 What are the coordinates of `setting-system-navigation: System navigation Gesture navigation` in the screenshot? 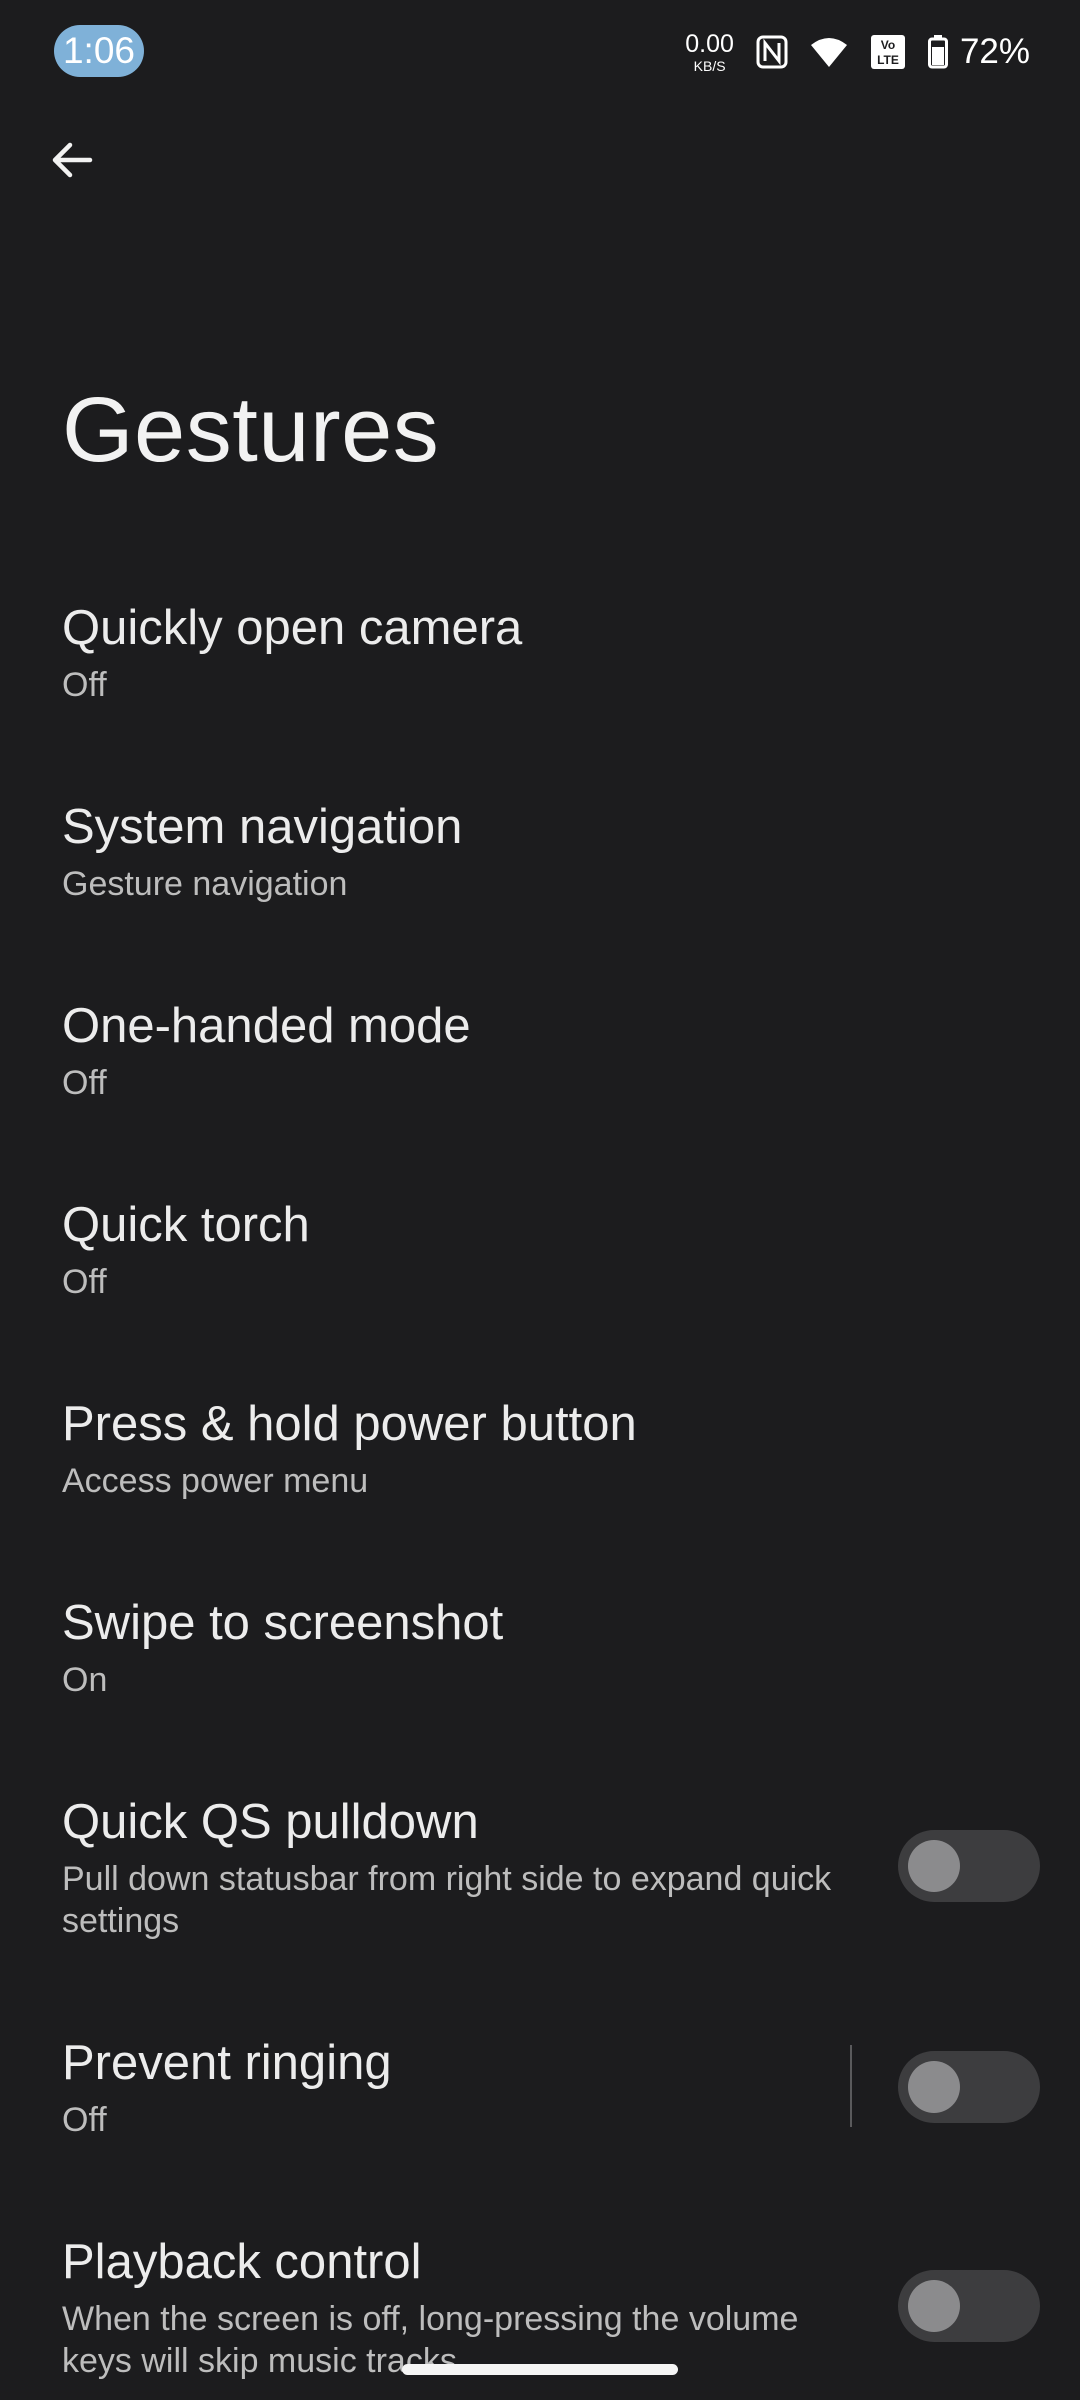 It's located at (540, 854).